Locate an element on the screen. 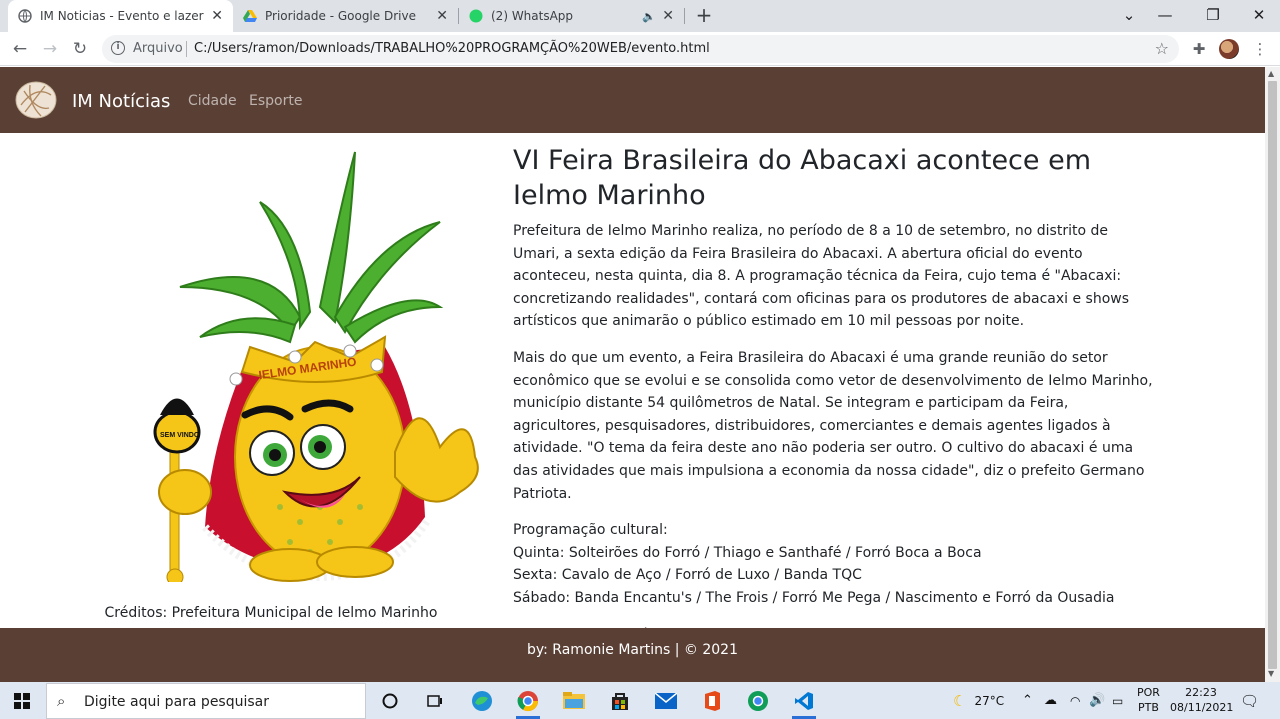  close-window-button: ✕ is located at coordinates (1258, 16).